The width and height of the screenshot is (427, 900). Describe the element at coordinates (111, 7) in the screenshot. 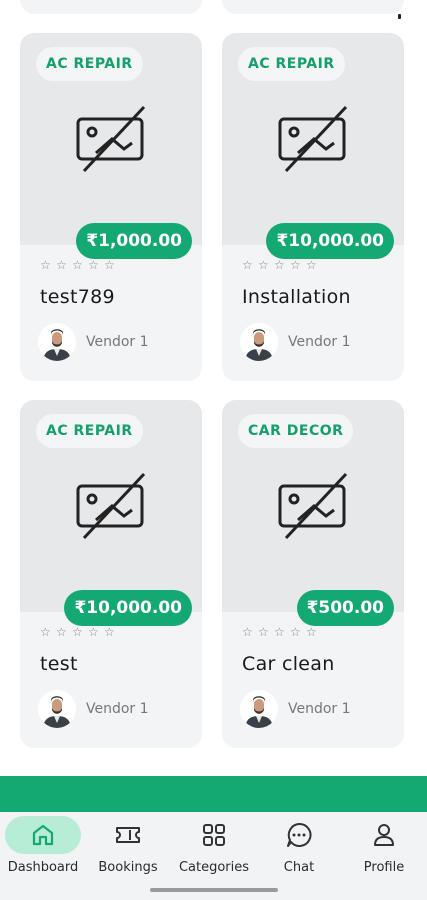

I see `partial-card-top-left` at that location.